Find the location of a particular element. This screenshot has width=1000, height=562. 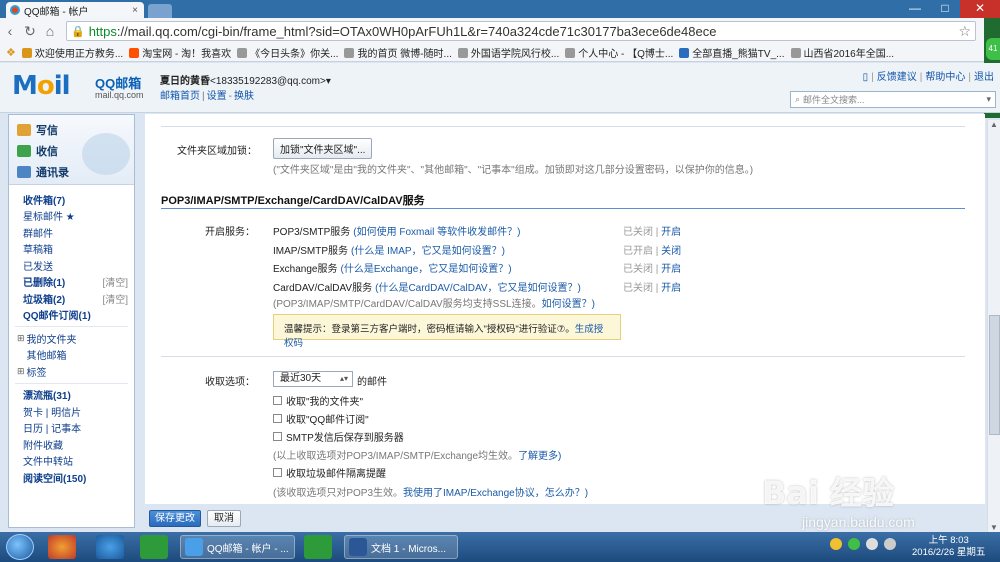

mobile-icon: ▯ is located at coordinates (866, 77).